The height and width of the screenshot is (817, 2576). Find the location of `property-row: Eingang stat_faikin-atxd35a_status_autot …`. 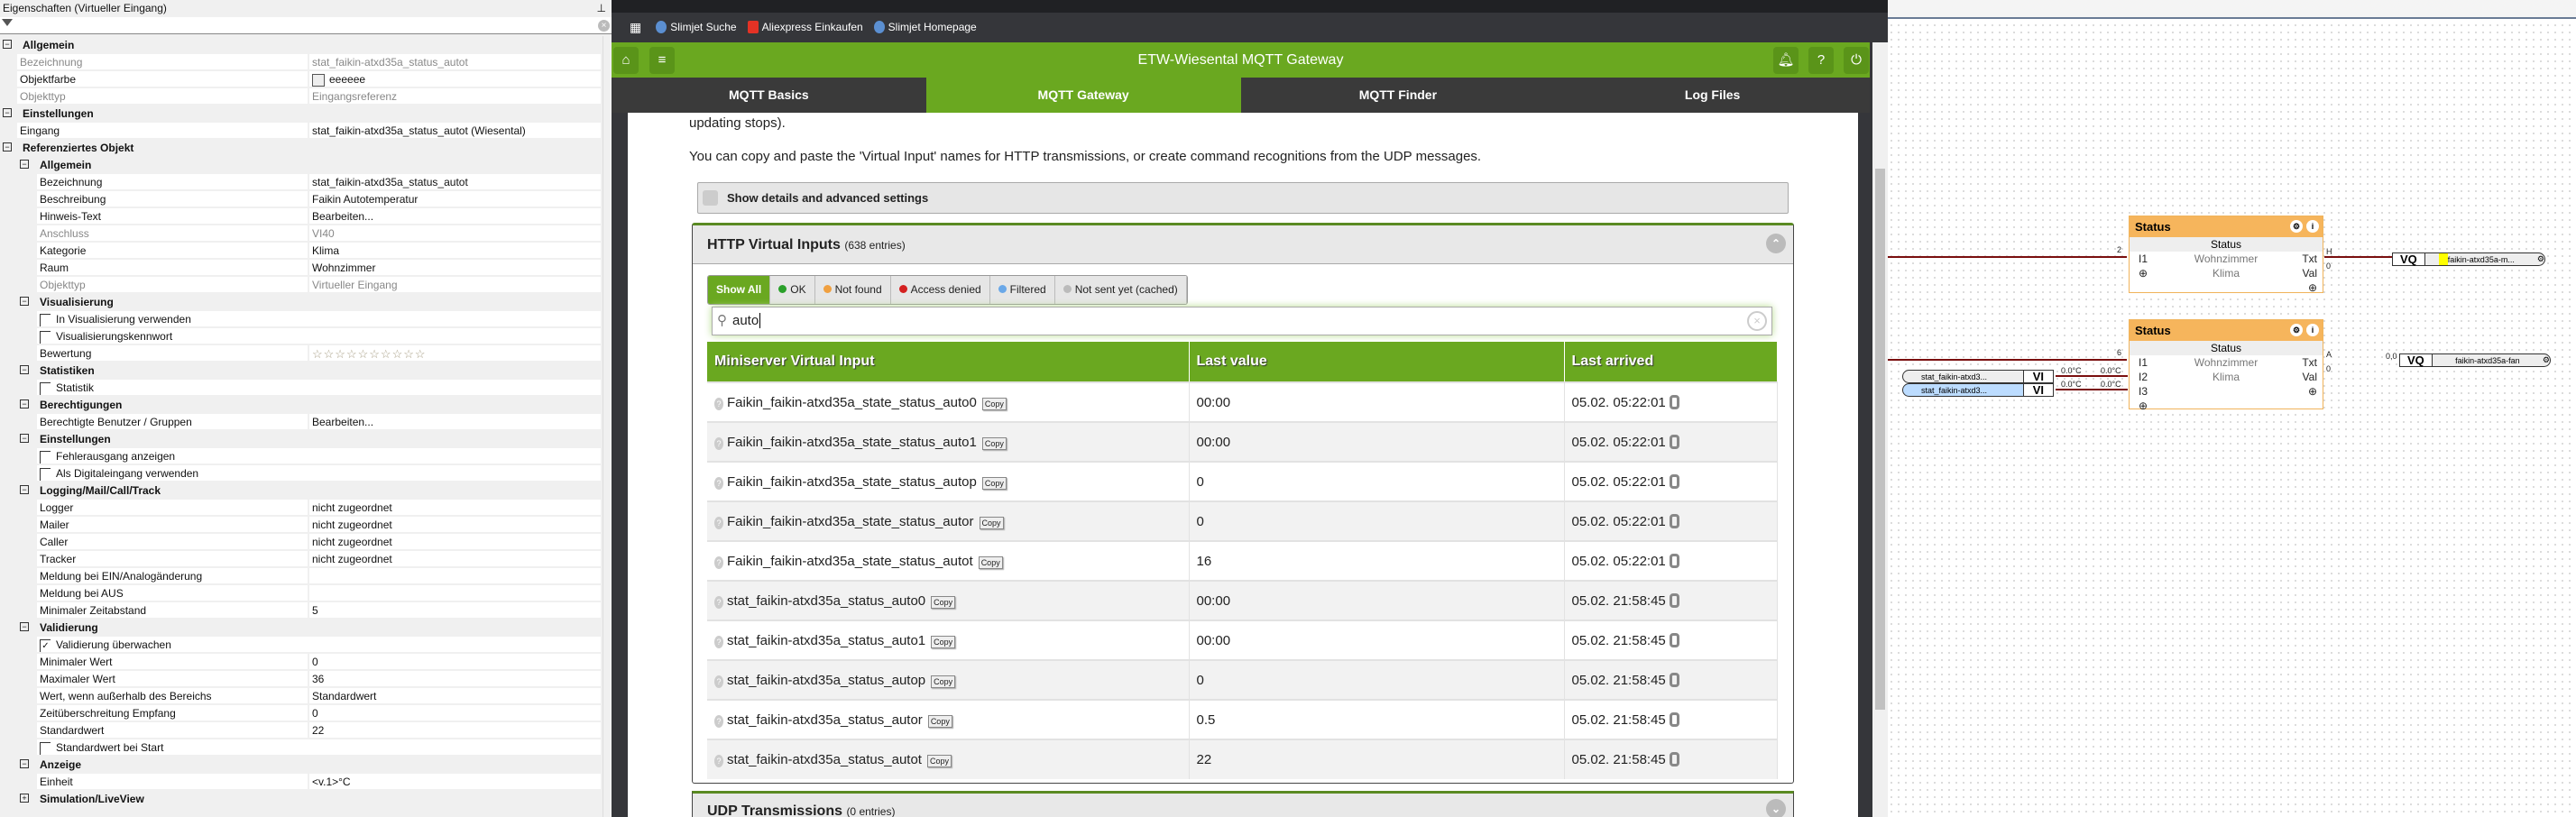

property-row: Eingang stat_faikin-atxd35a_status_autot … is located at coordinates (300, 131).